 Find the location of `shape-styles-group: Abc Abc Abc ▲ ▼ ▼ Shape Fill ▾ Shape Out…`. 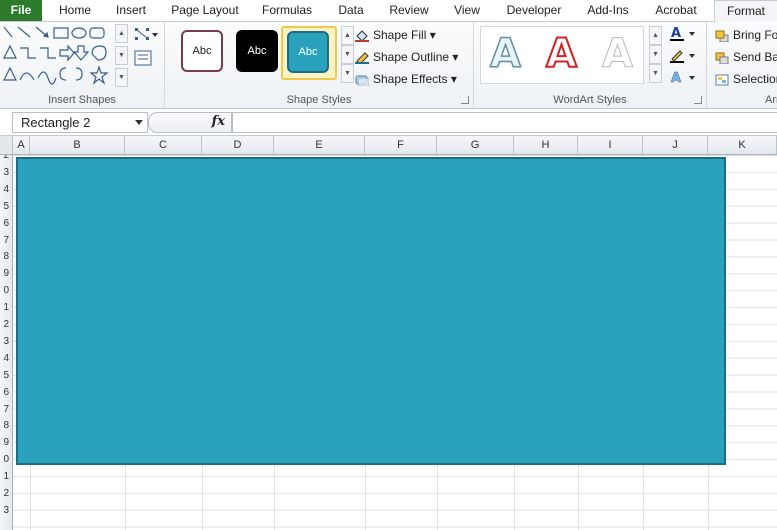

shape-styles-group: Abc Abc Abc ▲ ▼ ▼ Shape Fill ▾ Shape Out… is located at coordinates (319, 65).